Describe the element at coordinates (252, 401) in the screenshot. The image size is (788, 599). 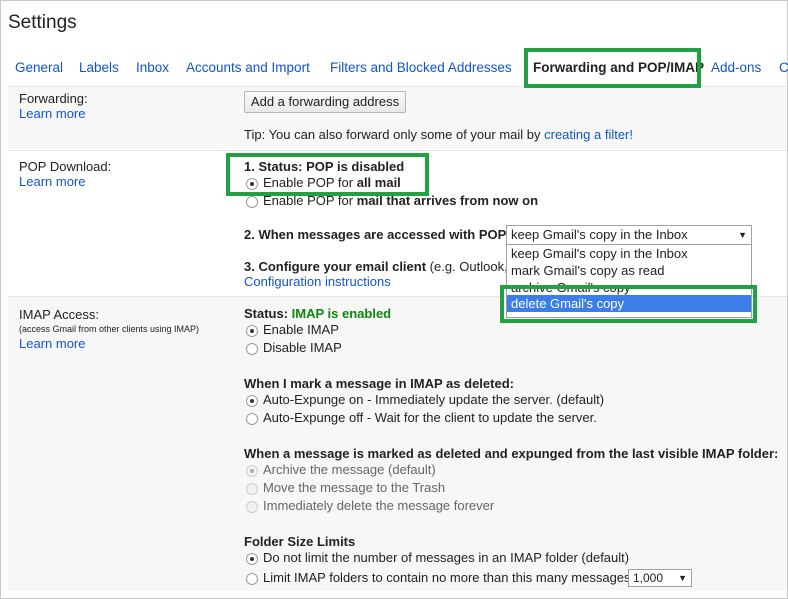
I see `auto-expunge-on-radio` at that location.